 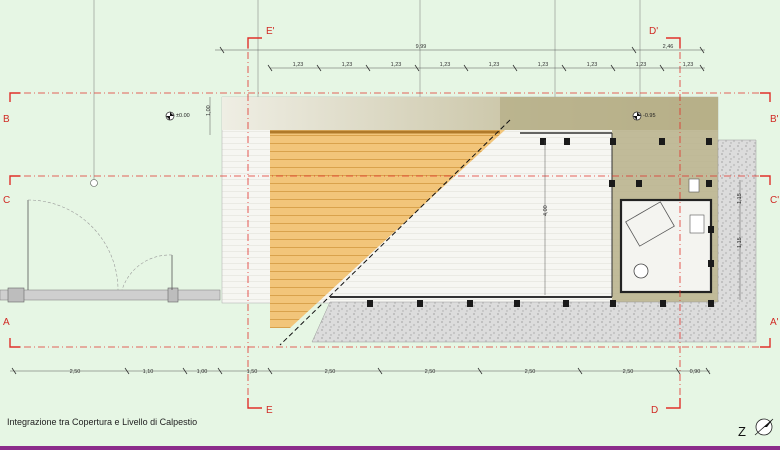 What do you see at coordinates (756, 428) in the screenshot?
I see `north-arrow-icon: Z` at bounding box center [756, 428].